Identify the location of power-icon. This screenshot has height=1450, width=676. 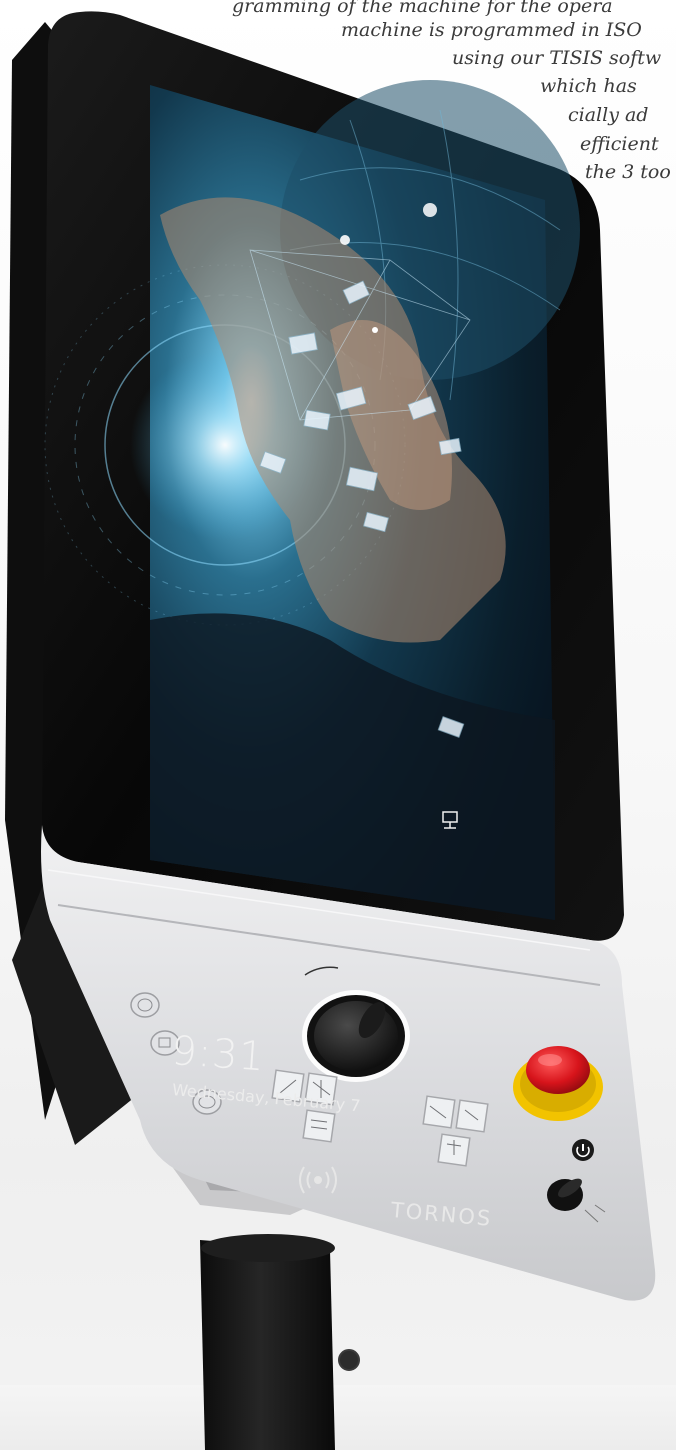
(583, 1150).